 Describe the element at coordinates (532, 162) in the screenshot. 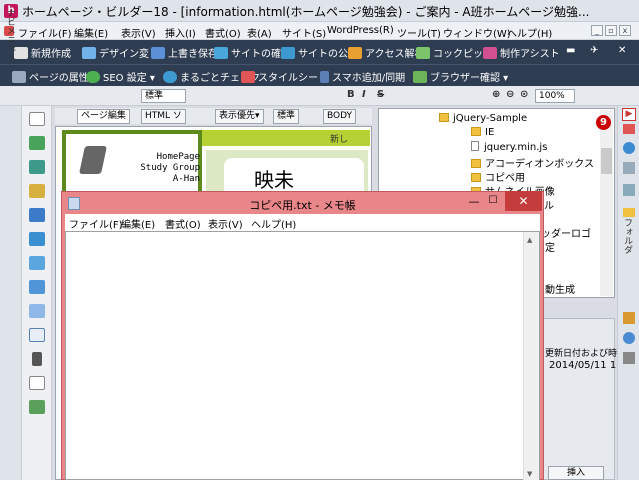

I see `tree-item: アコーディオンボックス` at that location.